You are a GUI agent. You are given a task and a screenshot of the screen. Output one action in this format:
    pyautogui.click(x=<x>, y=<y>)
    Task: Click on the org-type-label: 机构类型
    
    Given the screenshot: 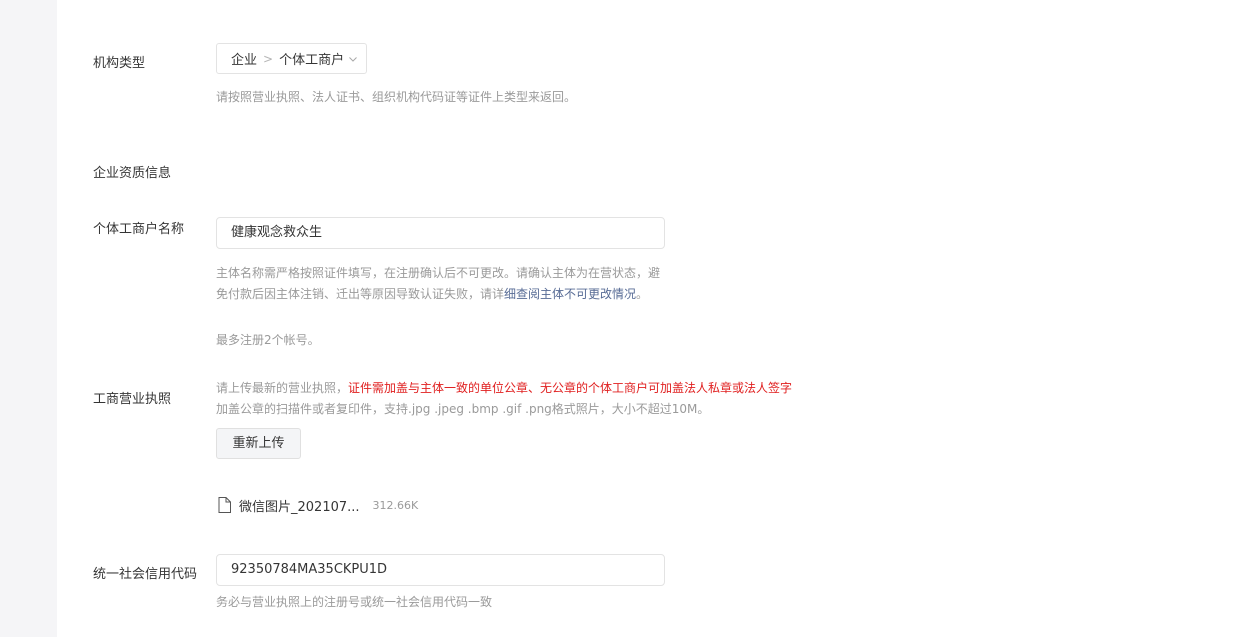 What is the action you would take?
    pyautogui.click(x=119, y=63)
    